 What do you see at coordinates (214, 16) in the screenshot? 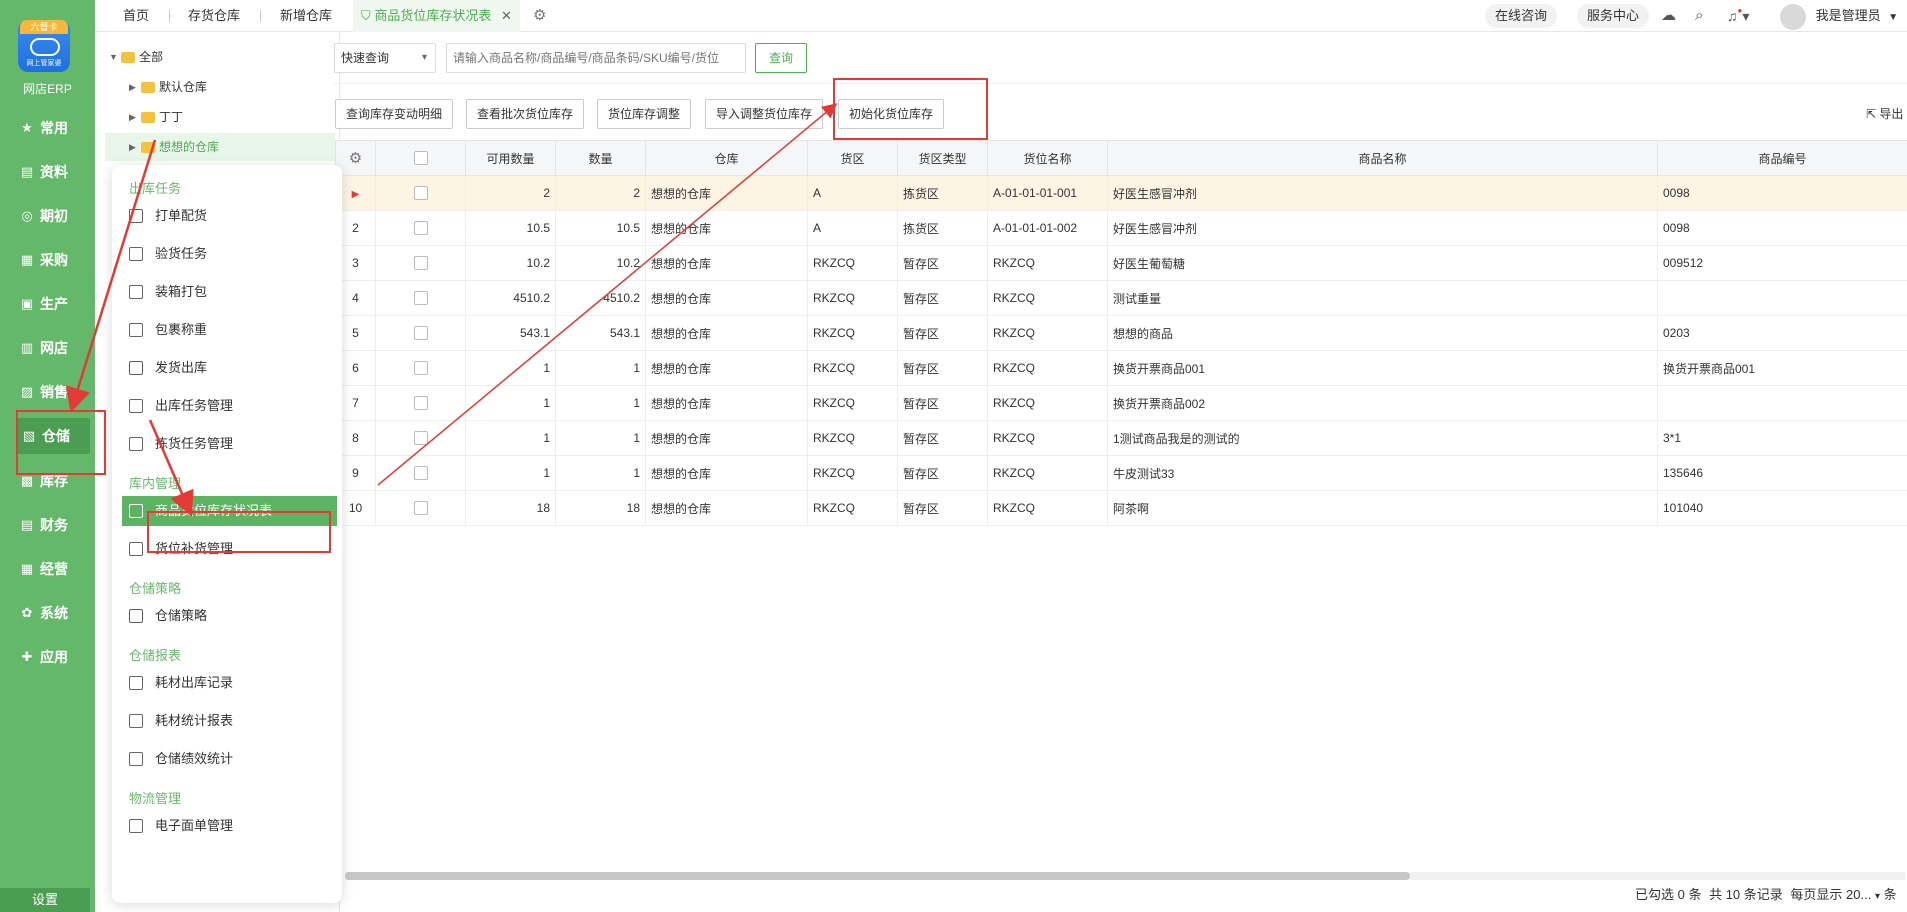
I see `tab-stock-warehouse: 存货仓库` at bounding box center [214, 16].